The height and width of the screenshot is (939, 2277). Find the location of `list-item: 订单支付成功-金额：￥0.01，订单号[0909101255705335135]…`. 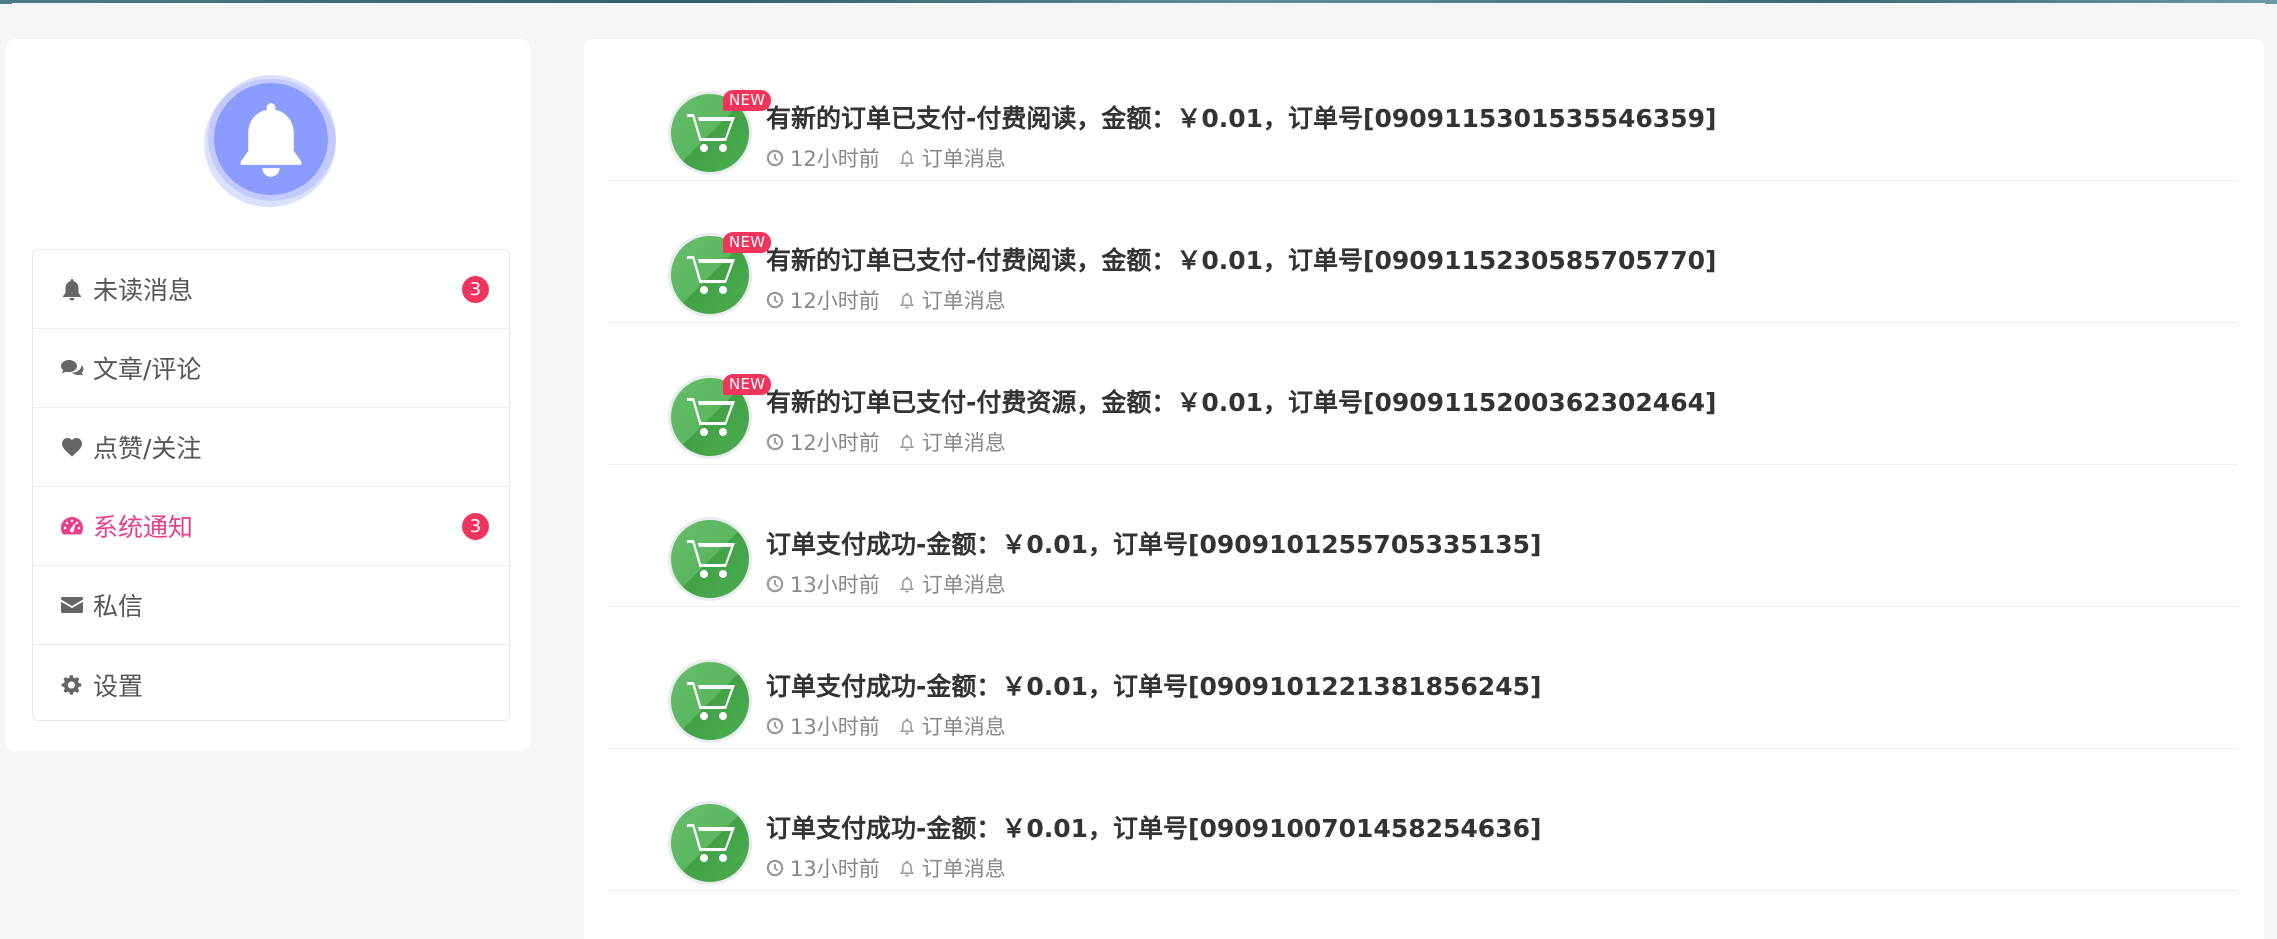

list-item: 订单支付成功-金额：￥0.01，订单号[0909101255705335135]… is located at coordinates (1423, 536).